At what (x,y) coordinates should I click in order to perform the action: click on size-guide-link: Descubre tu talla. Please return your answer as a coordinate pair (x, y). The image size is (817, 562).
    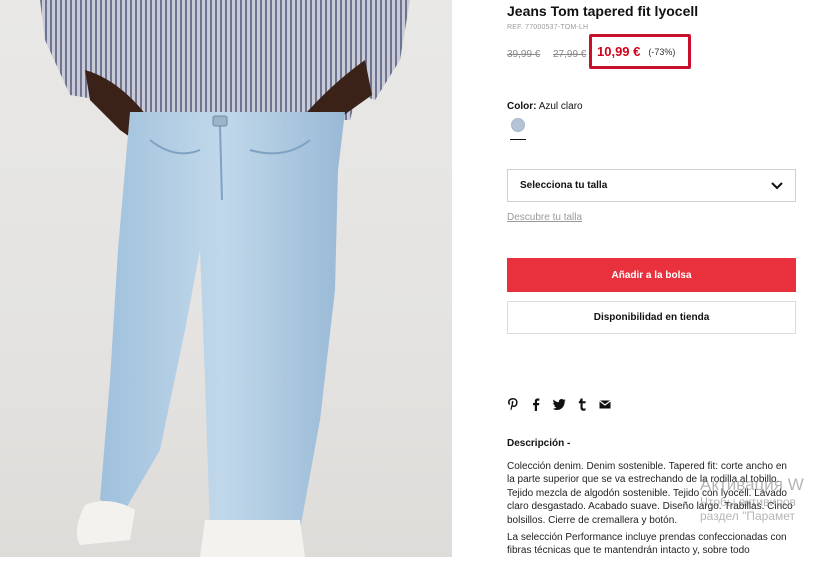
    Looking at the image, I should click on (544, 217).